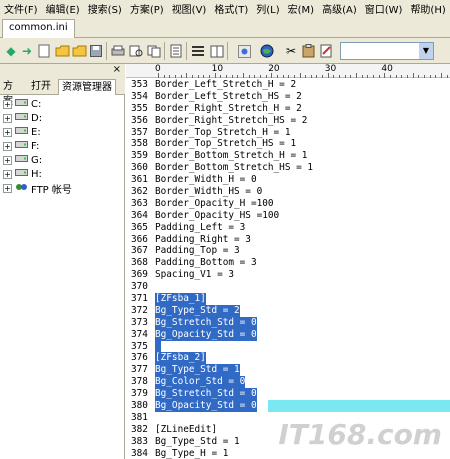 Image resolution: width=450 pixels, height=459 pixels. What do you see at coordinates (35, 146) in the screenshot?
I see `tree-item-label: F:` at bounding box center [35, 146].